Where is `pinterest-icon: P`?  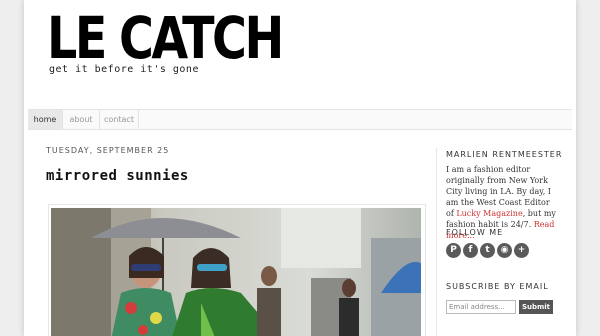
pinterest-icon: P is located at coordinates (453, 250).